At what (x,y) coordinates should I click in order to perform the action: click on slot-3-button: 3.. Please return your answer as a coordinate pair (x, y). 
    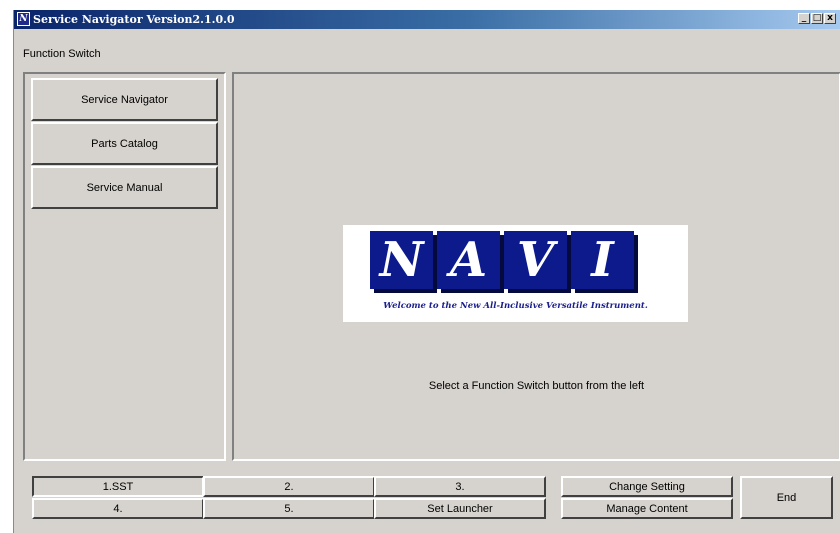
    Looking at the image, I should click on (460, 486).